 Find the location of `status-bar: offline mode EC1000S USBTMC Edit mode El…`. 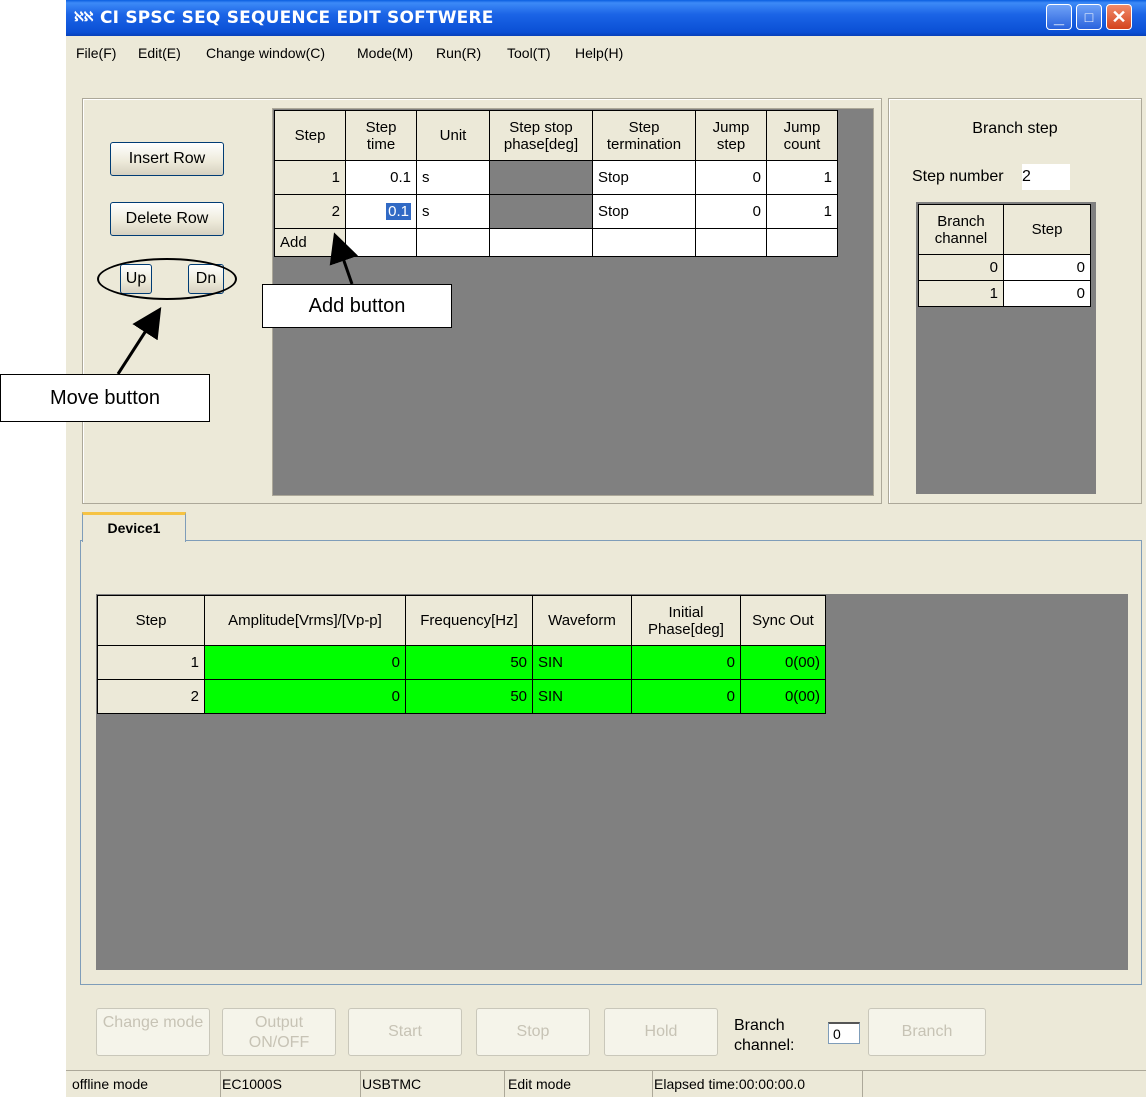

status-bar: offline mode EC1000S USBTMC Edit mode El… is located at coordinates (606, 1083).